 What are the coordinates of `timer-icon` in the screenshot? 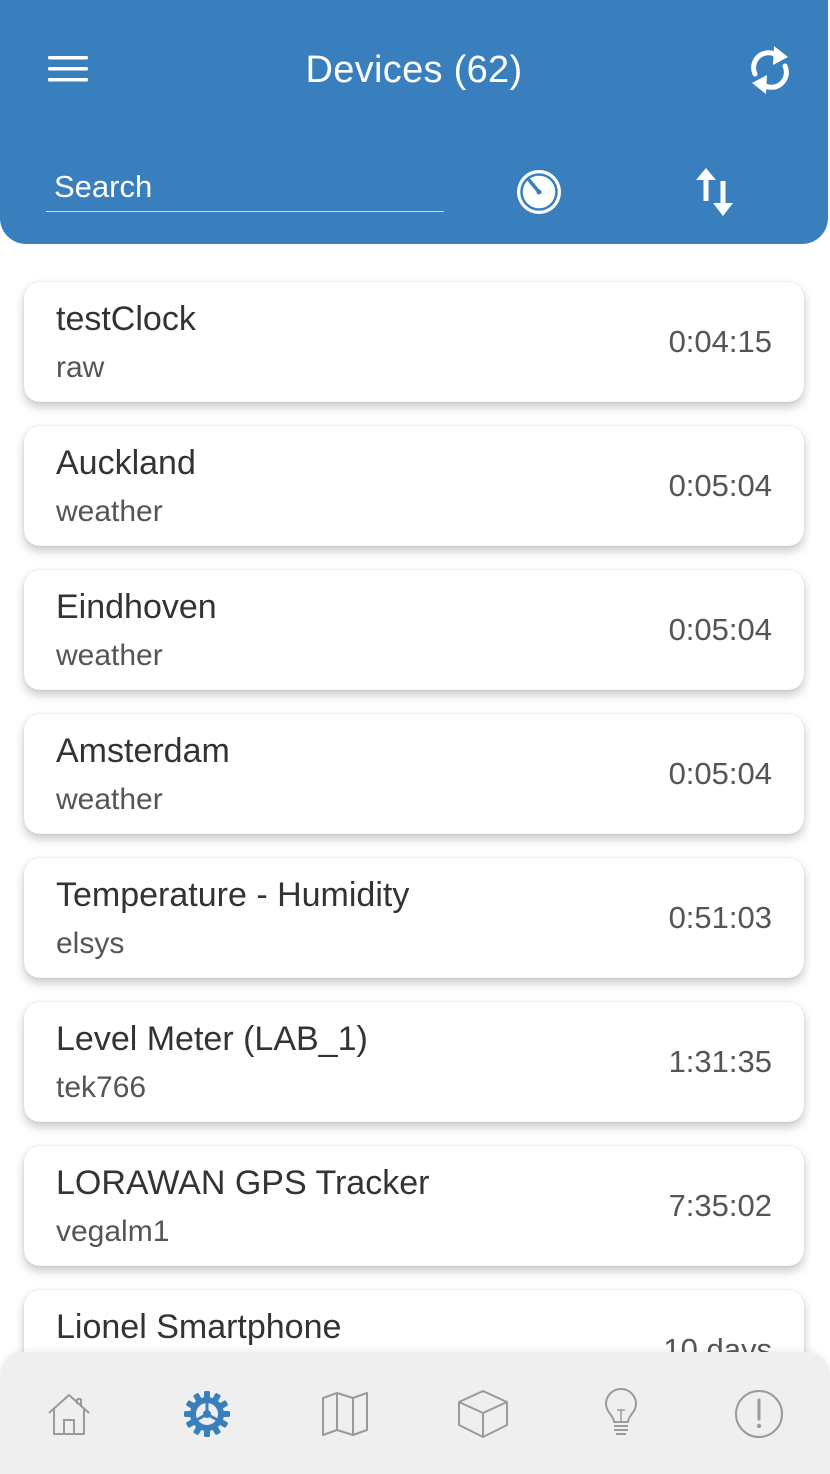 It's located at (539, 191).